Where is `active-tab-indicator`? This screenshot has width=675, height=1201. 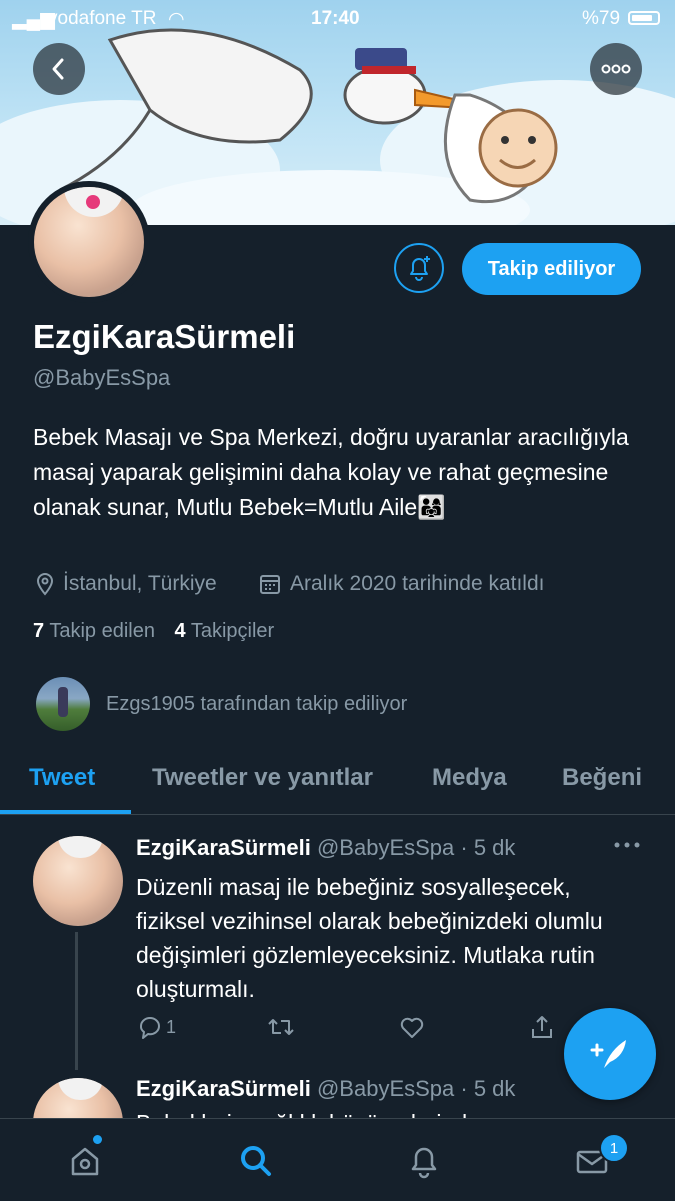
active-tab-indicator is located at coordinates (65, 812).